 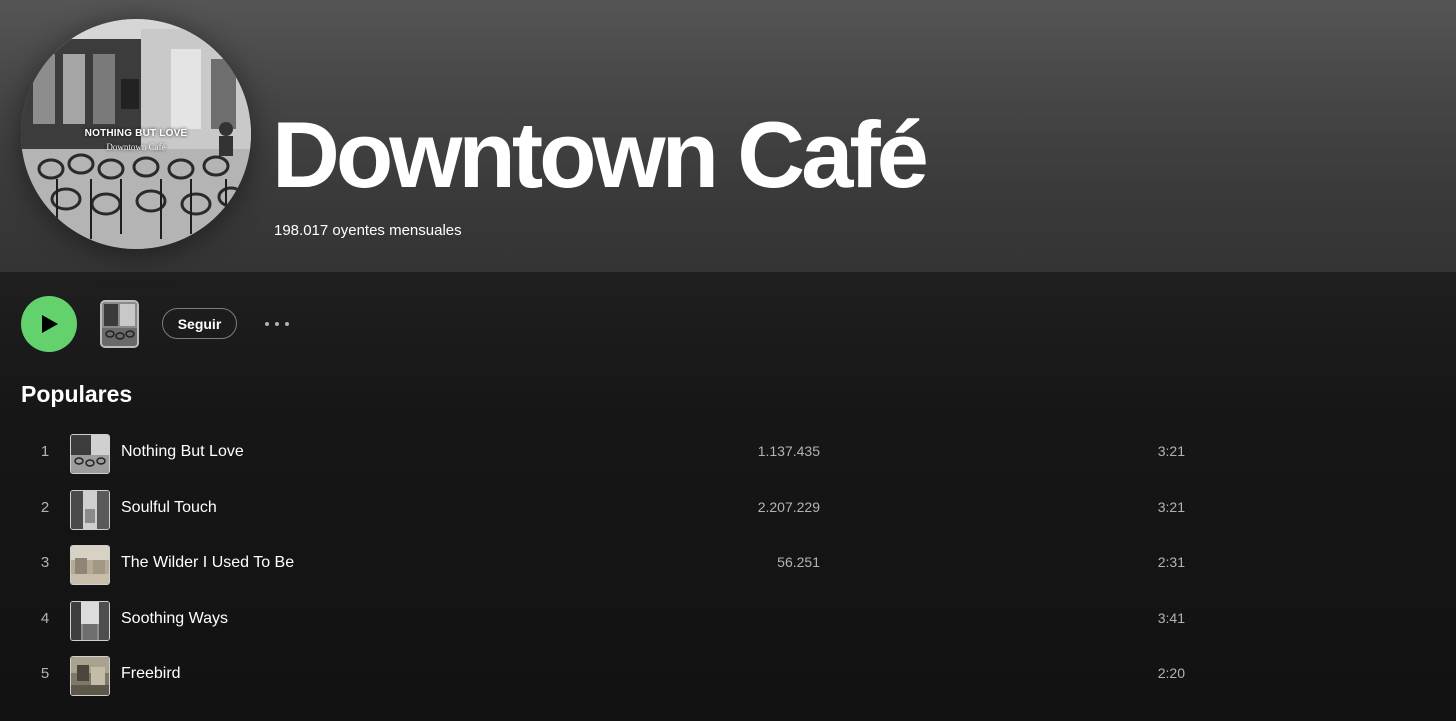 I want to click on artist-avatar: NOTHING BUT LOVE Downtown Café, so click(x=136, y=134).